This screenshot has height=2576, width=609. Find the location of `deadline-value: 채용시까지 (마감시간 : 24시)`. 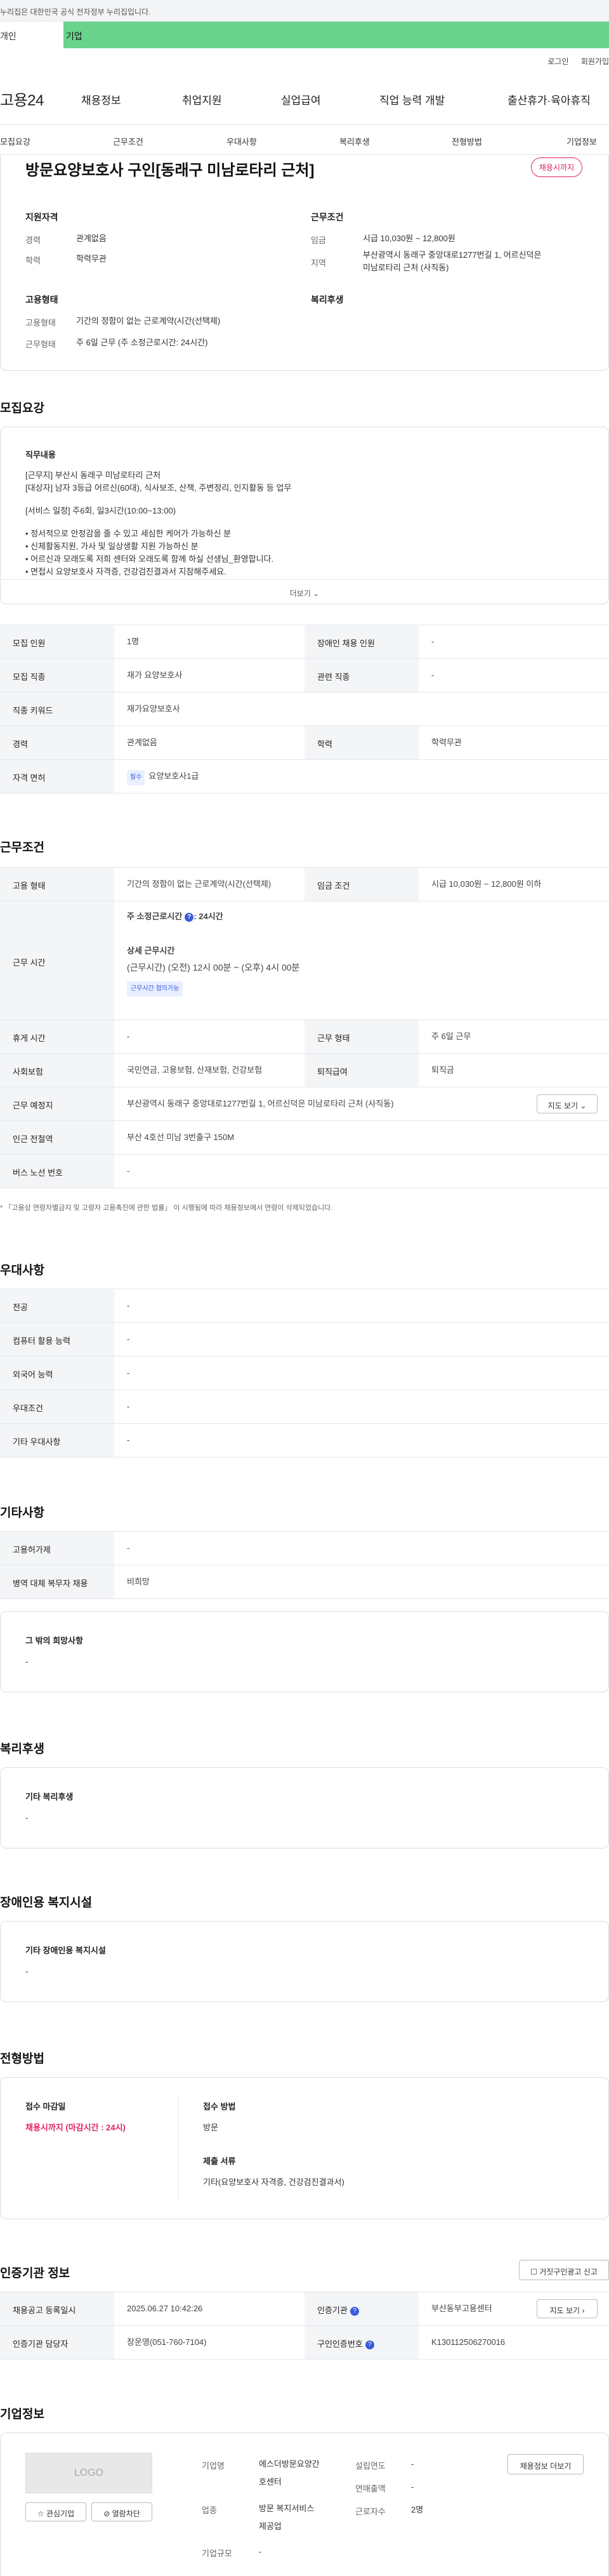

deadline-value: 채용시까지 (마감시간 : 24시) is located at coordinates (76, 2127).